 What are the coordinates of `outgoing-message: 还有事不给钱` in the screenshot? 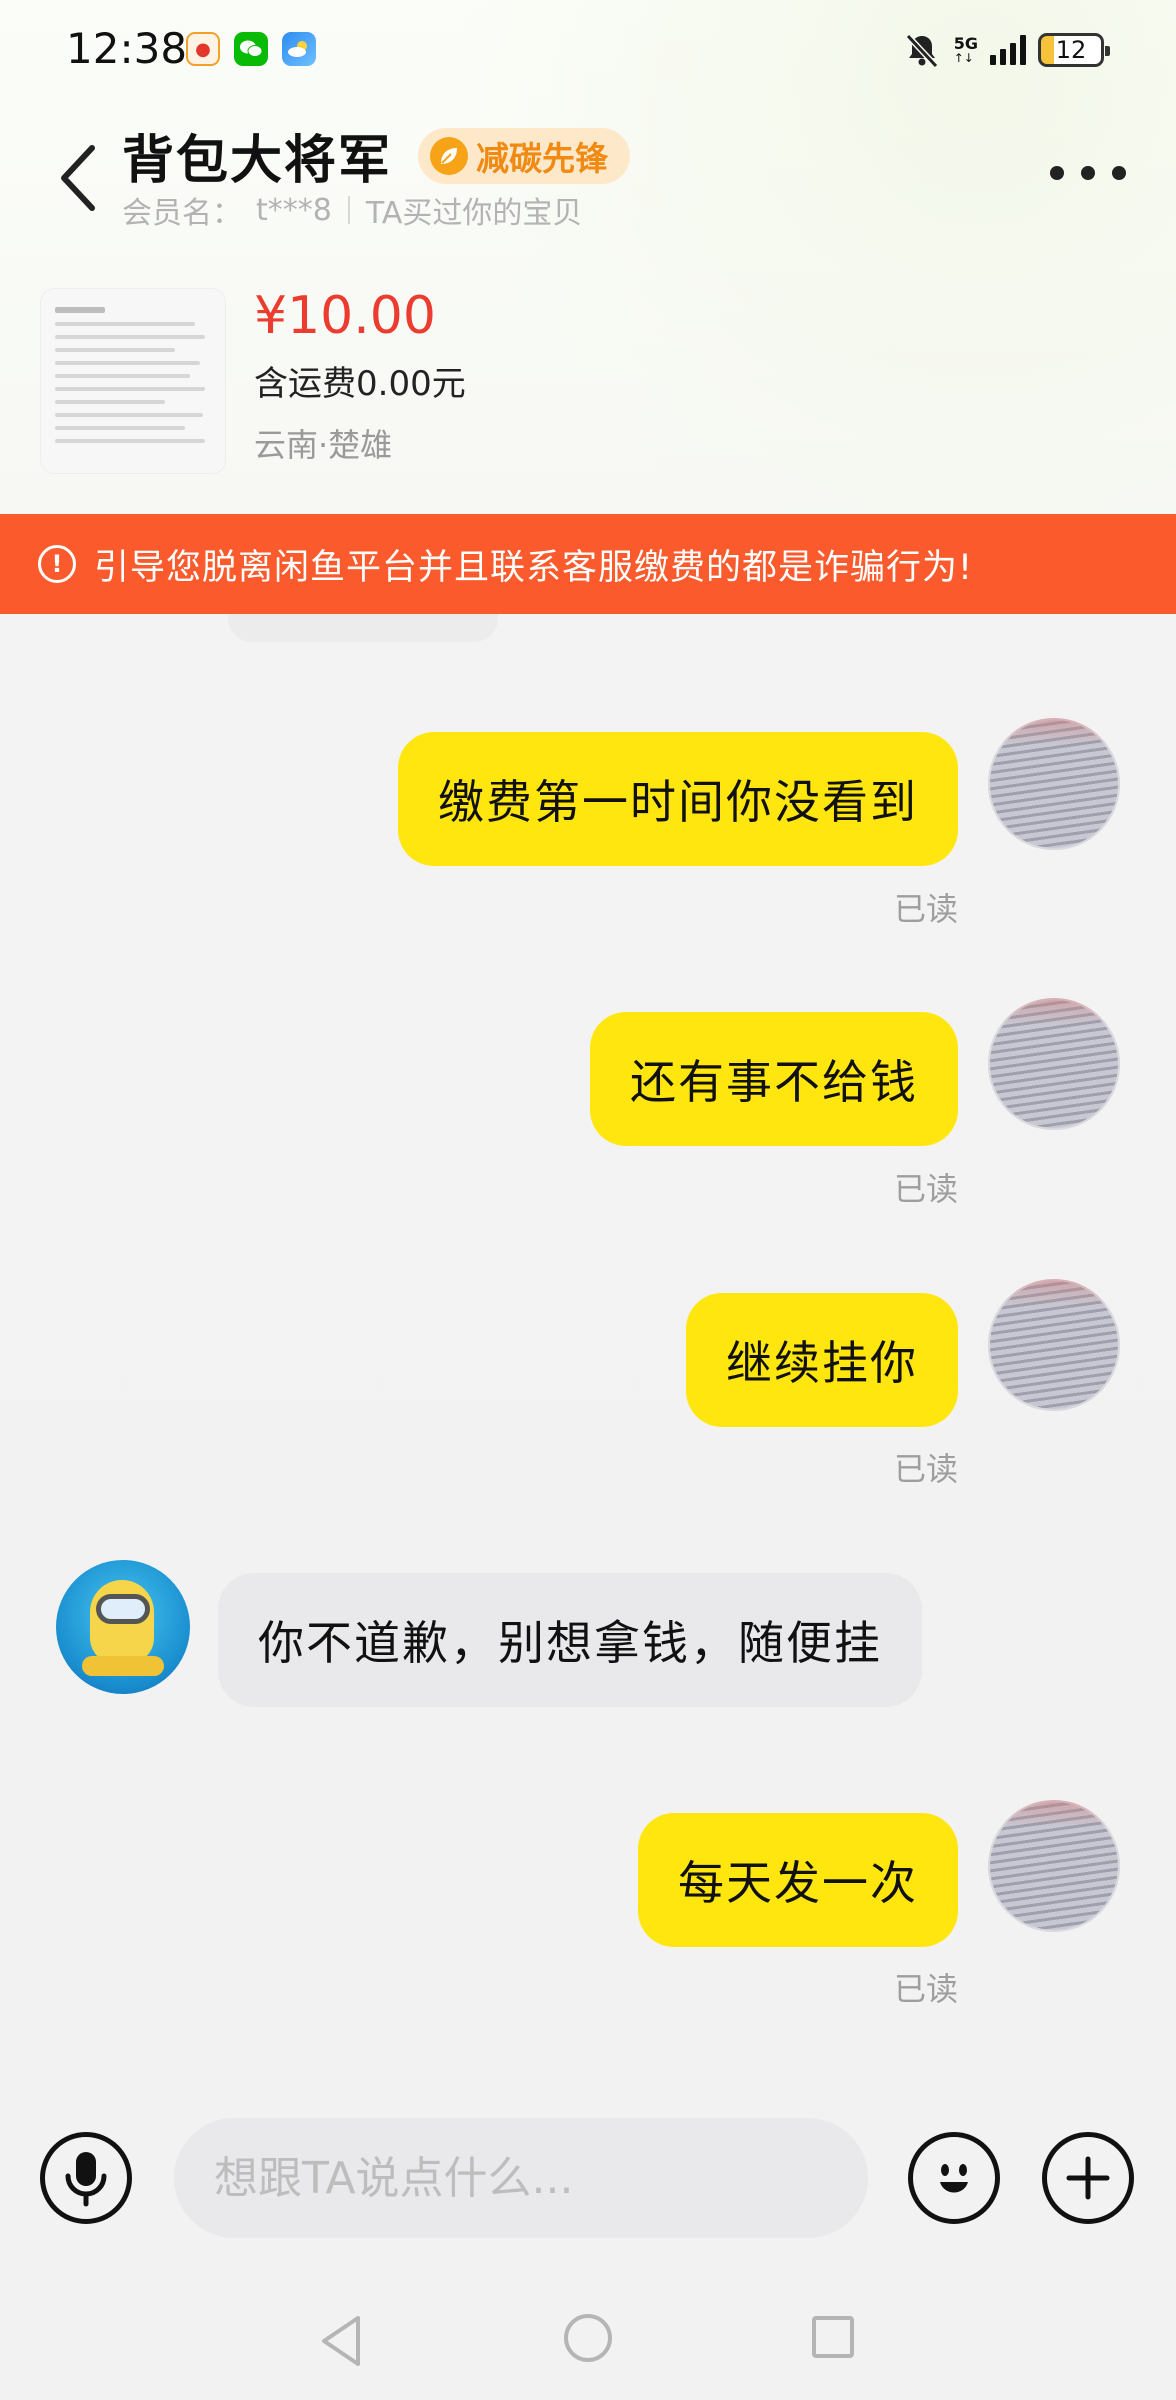 It's located at (774, 1079).